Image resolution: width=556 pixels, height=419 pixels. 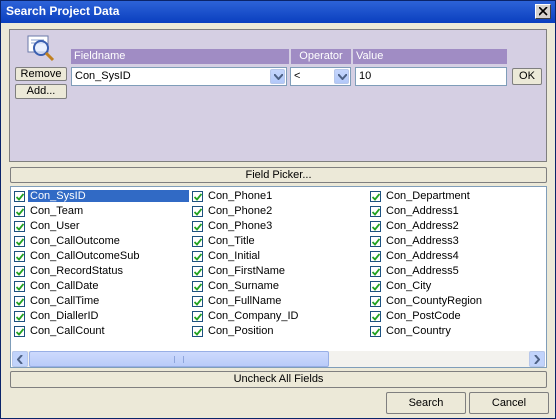 I want to click on field-item-label: Con_Team, so click(x=57, y=211).